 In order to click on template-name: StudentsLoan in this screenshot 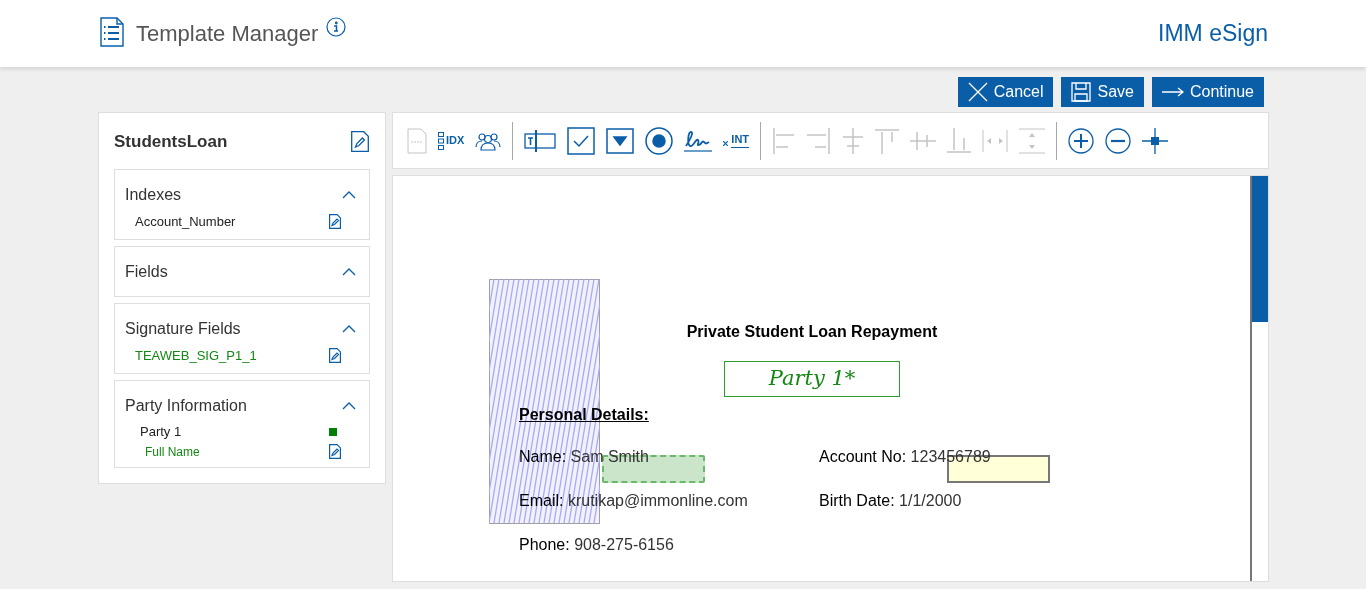, I will do `click(171, 142)`.